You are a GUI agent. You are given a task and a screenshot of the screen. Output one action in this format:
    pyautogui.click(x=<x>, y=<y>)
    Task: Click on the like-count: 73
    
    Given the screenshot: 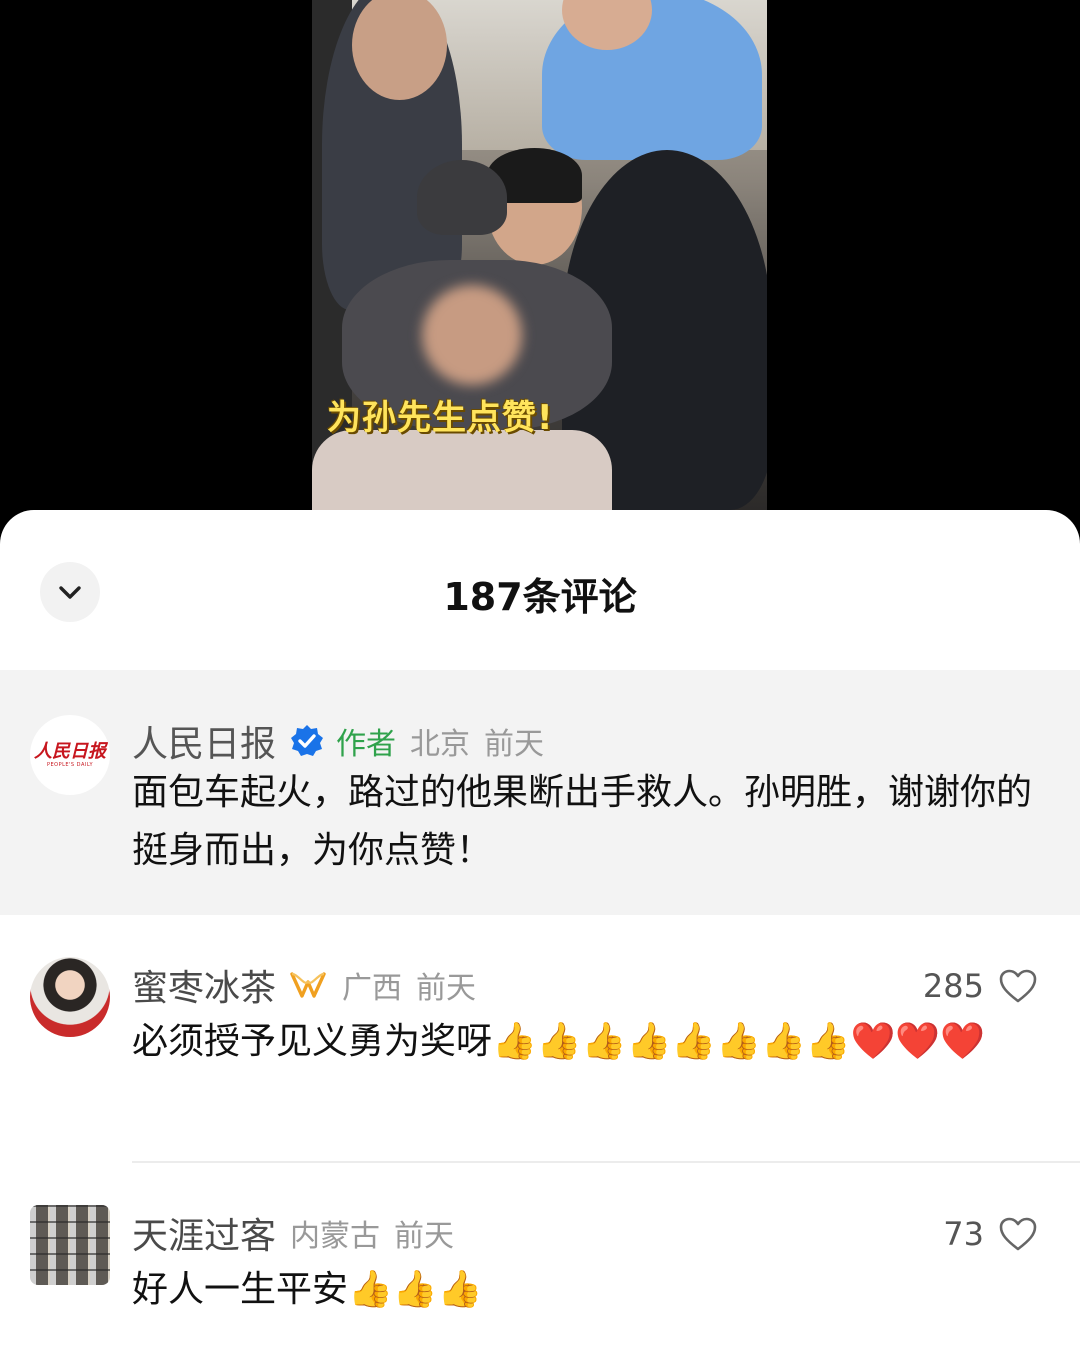 What is the action you would take?
    pyautogui.click(x=963, y=1234)
    